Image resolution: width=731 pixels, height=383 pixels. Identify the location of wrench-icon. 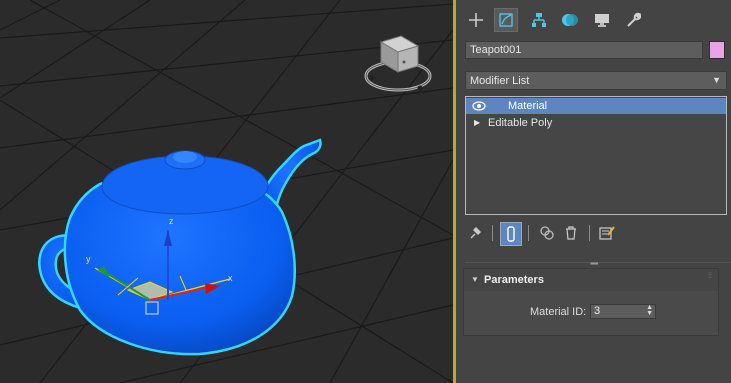
(634, 19).